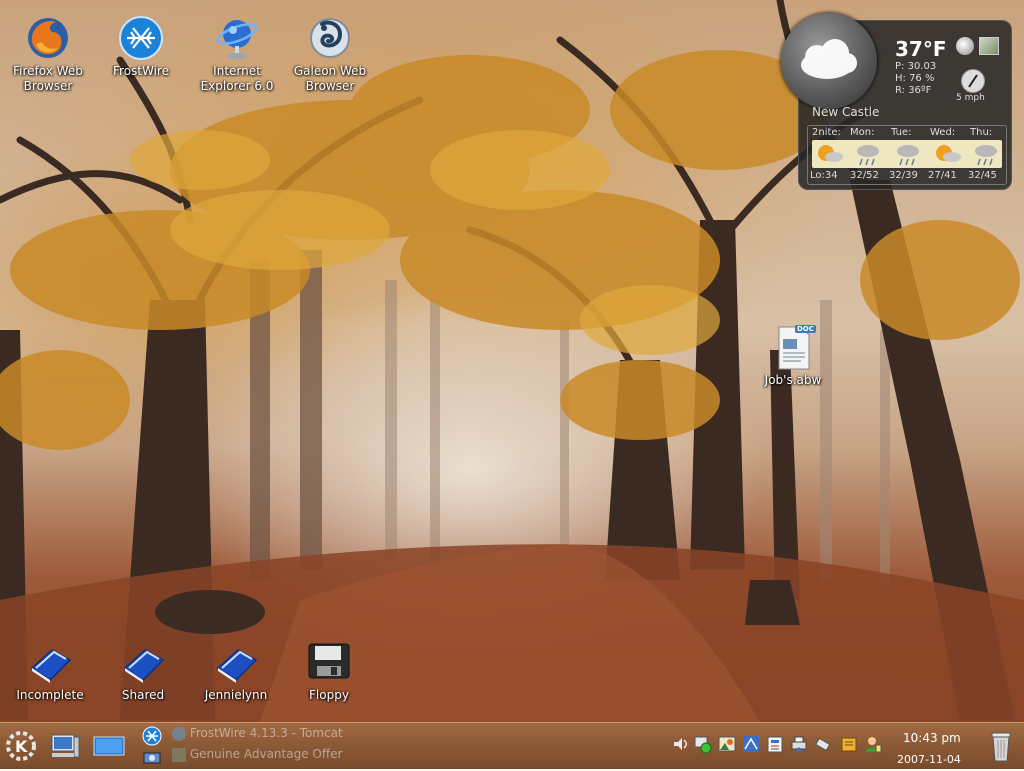 The height and width of the screenshot is (771, 1024). What do you see at coordinates (805, 329) in the screenshot?
I see `doc-badge: DOC` at bounding box center [805, 329].